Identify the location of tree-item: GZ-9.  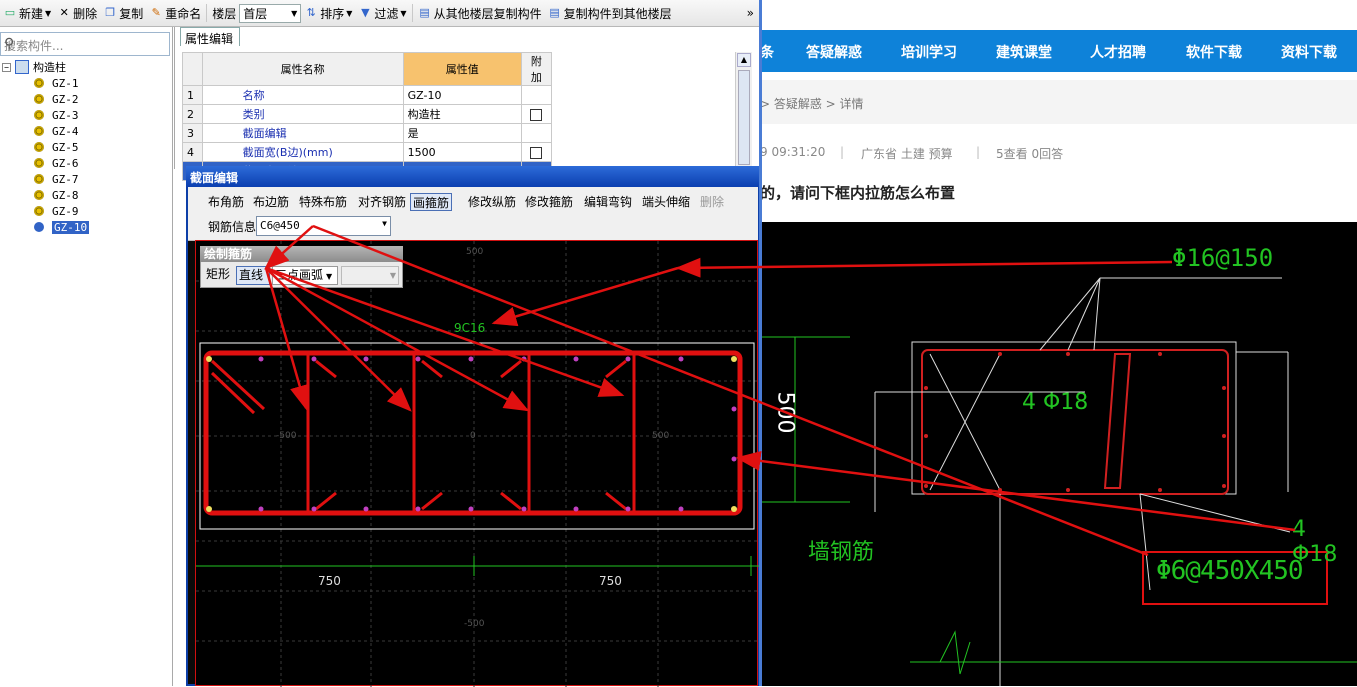
(56, 211).